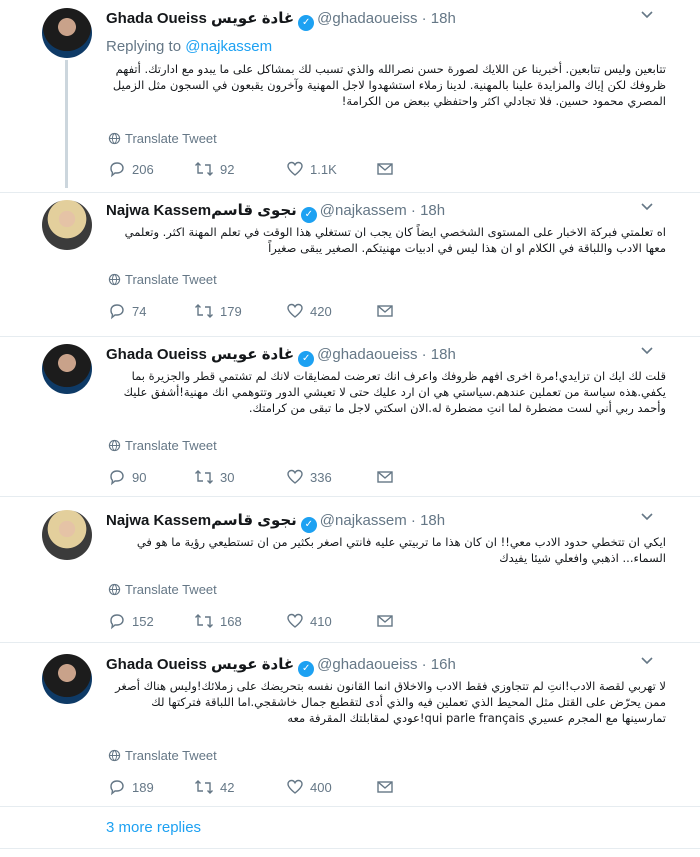  What do you see at coordinates (309, 787) in the screenshot?
I see `like-button: 400` at bounding box center [309, 787].